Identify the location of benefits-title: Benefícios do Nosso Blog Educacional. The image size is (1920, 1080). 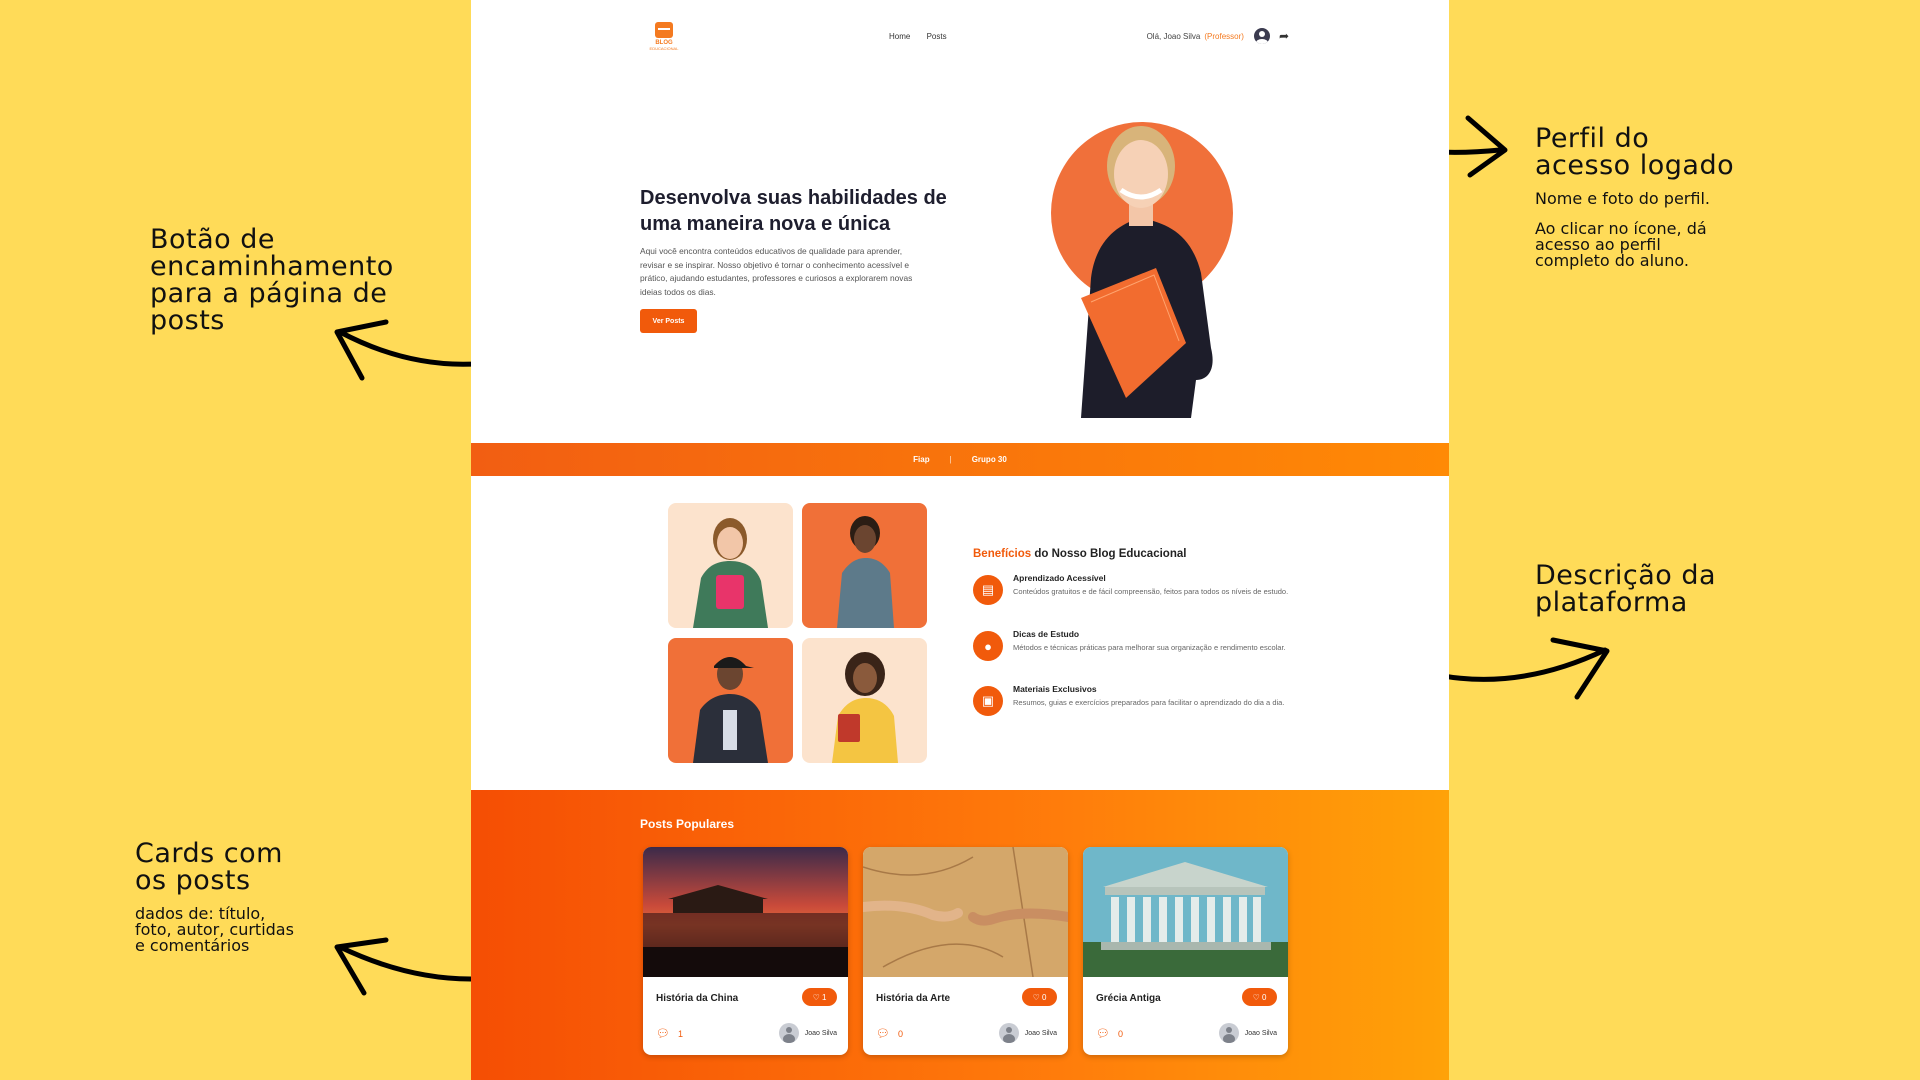
(1079, 554).